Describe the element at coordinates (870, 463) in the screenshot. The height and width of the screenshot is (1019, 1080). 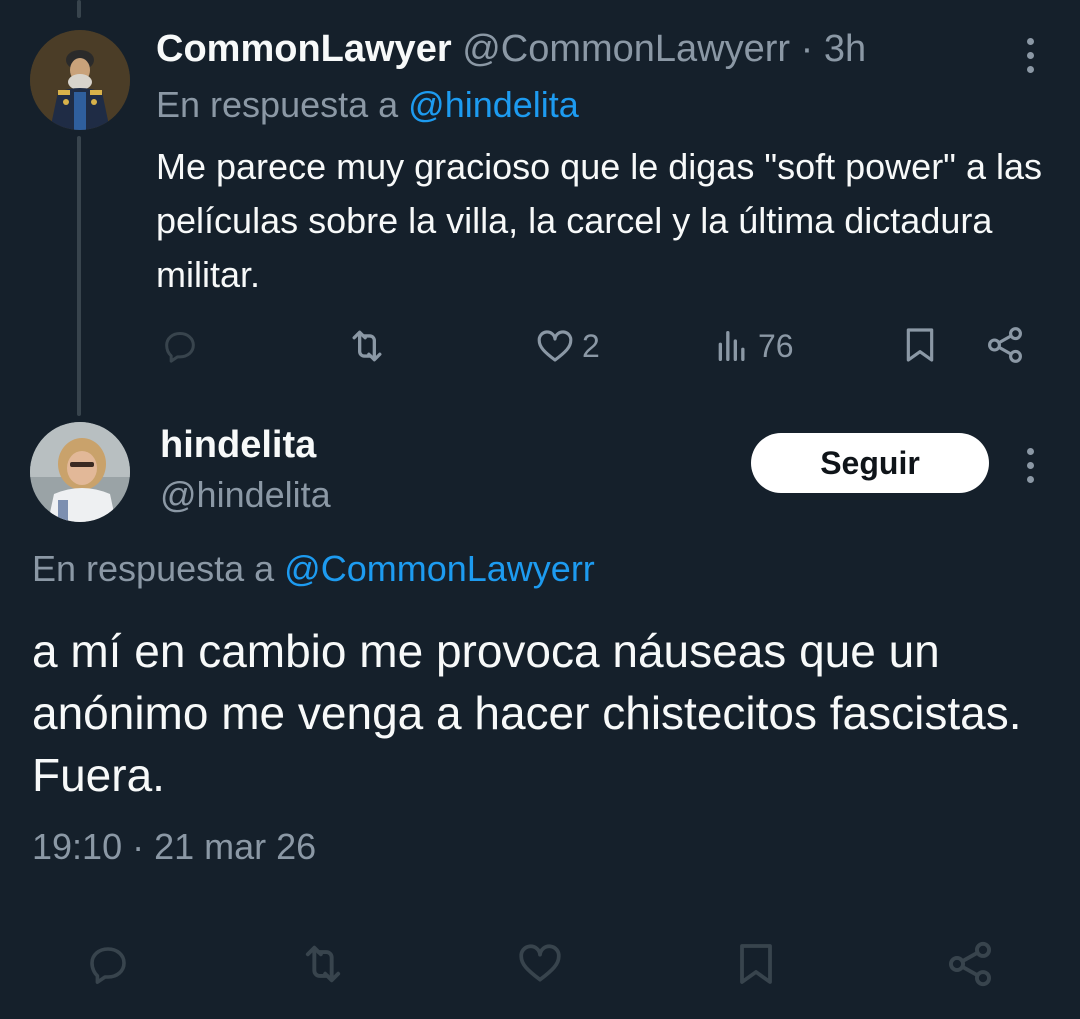
I see `follow-button: Seguir` at that location.